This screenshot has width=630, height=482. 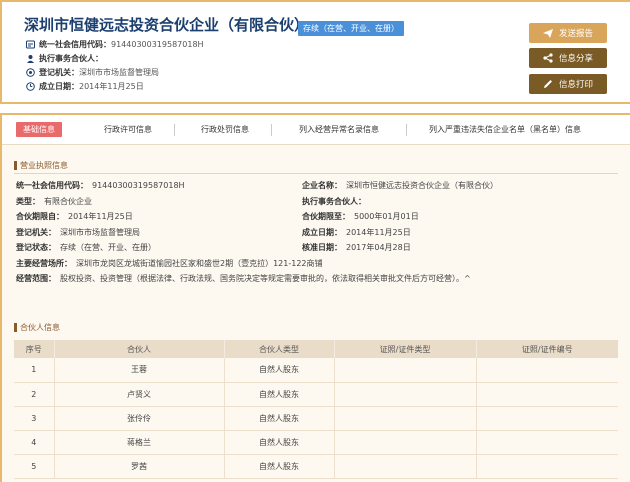 I want to click on header-credit-code-row: 统一社会信用代码： 91440300319587018H, so click(x=115, y=44).